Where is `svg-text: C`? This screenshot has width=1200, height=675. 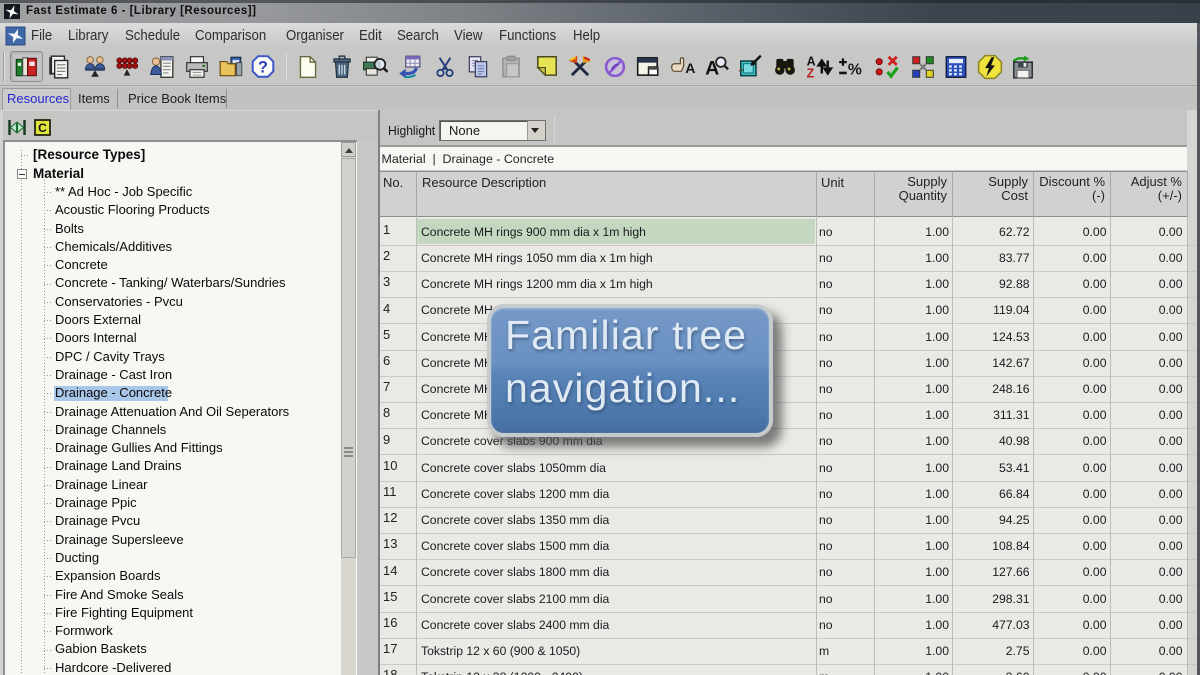
svg-text: C is located at coordinates (42, 128).